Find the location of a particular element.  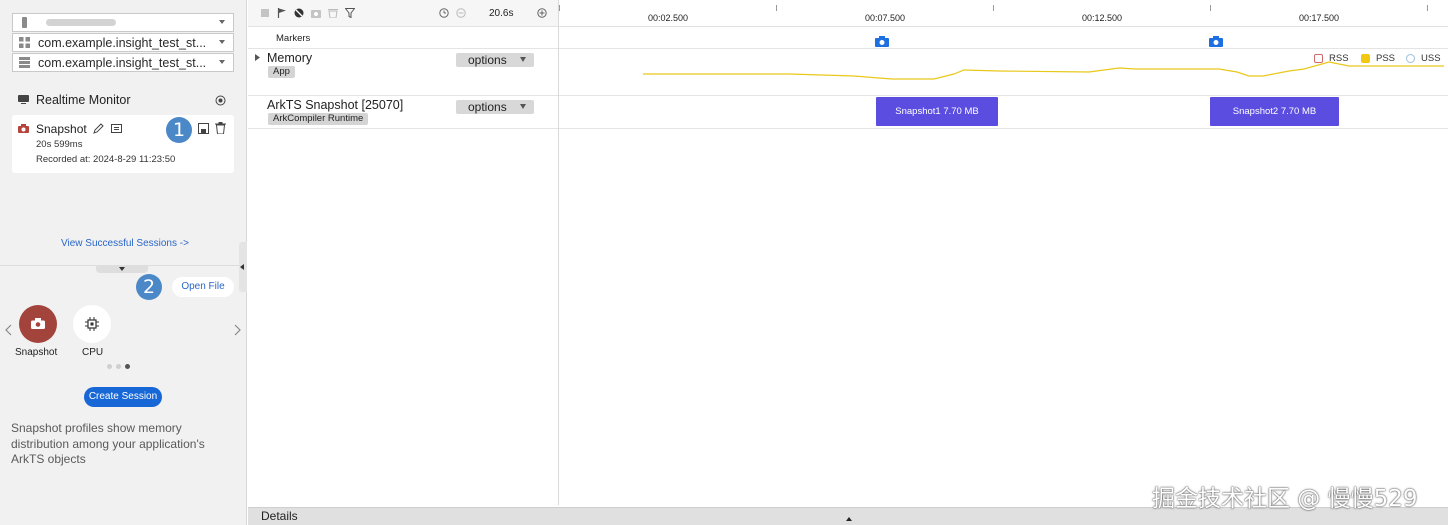

legend-uss: USS is located at coordinates (1423, 58).